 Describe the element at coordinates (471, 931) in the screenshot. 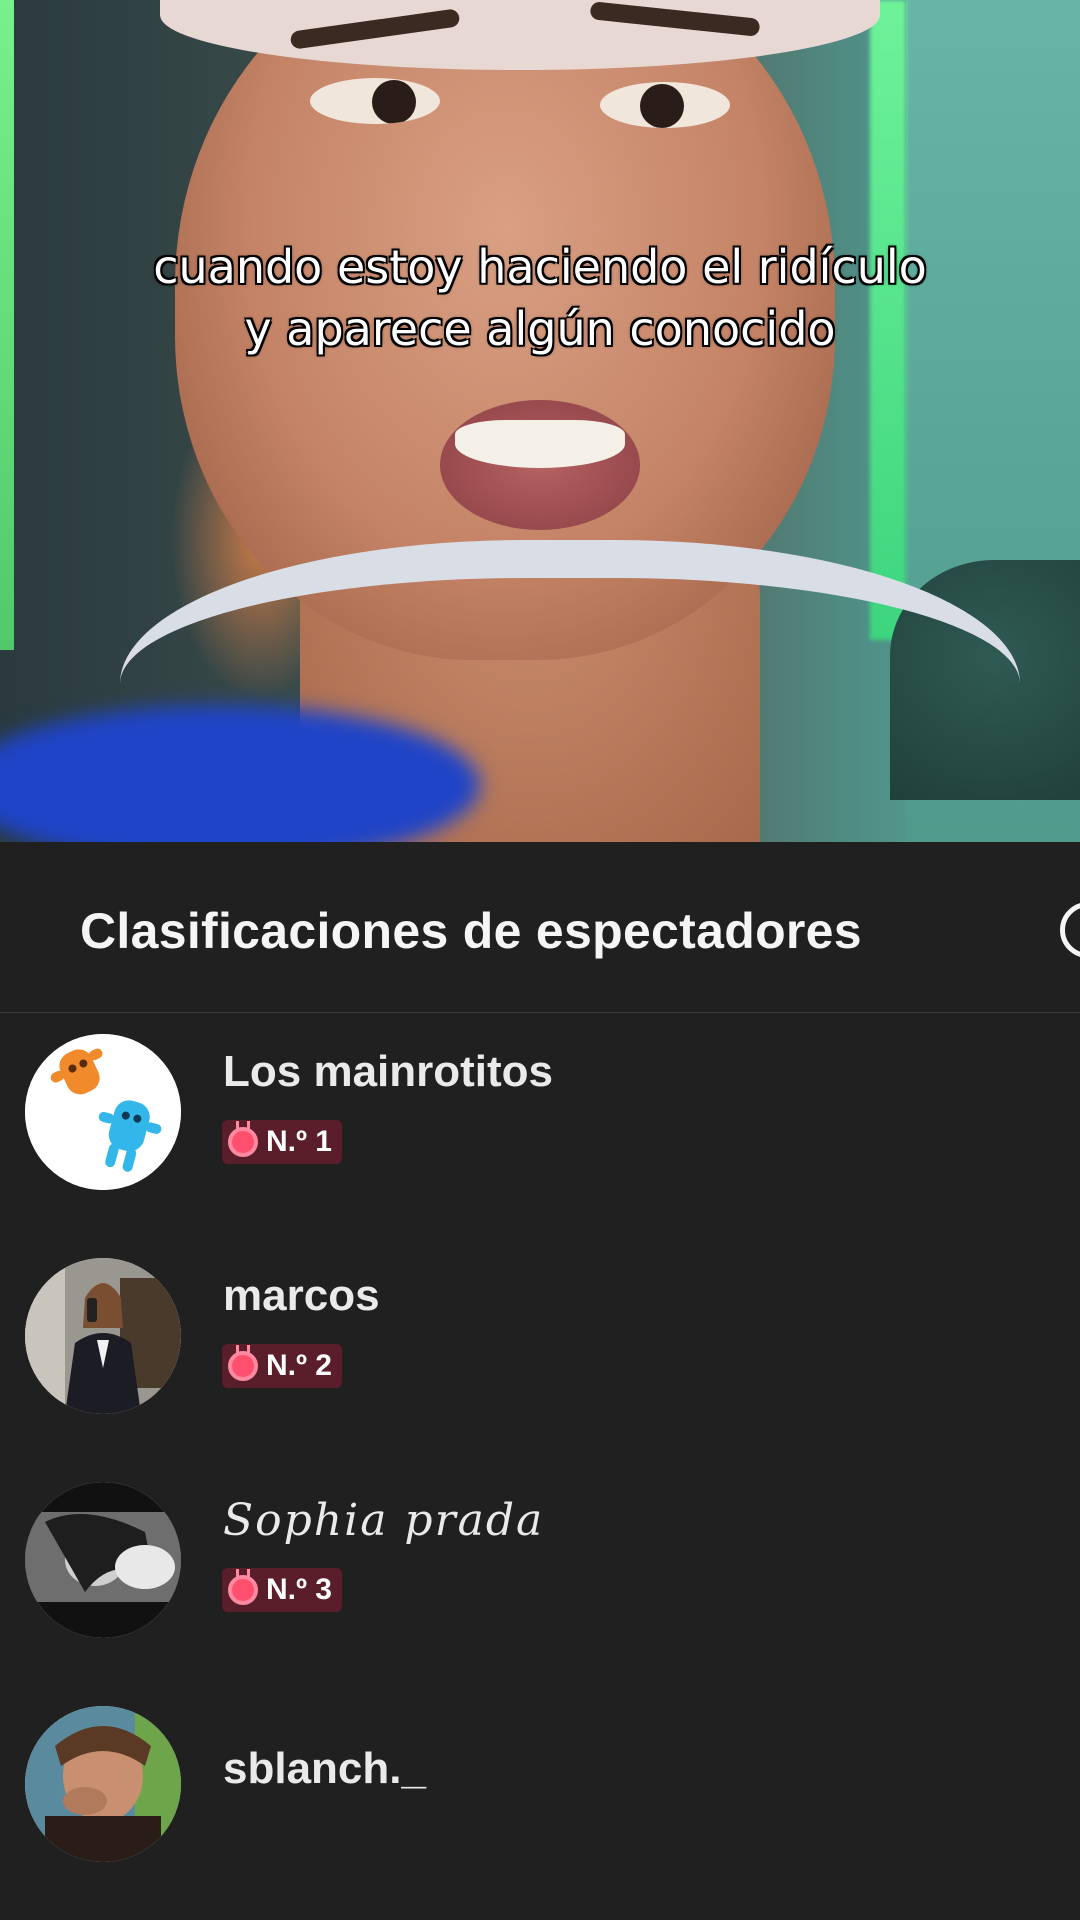

I see `panel-title: Clasificaciones de espectadores` at that location.